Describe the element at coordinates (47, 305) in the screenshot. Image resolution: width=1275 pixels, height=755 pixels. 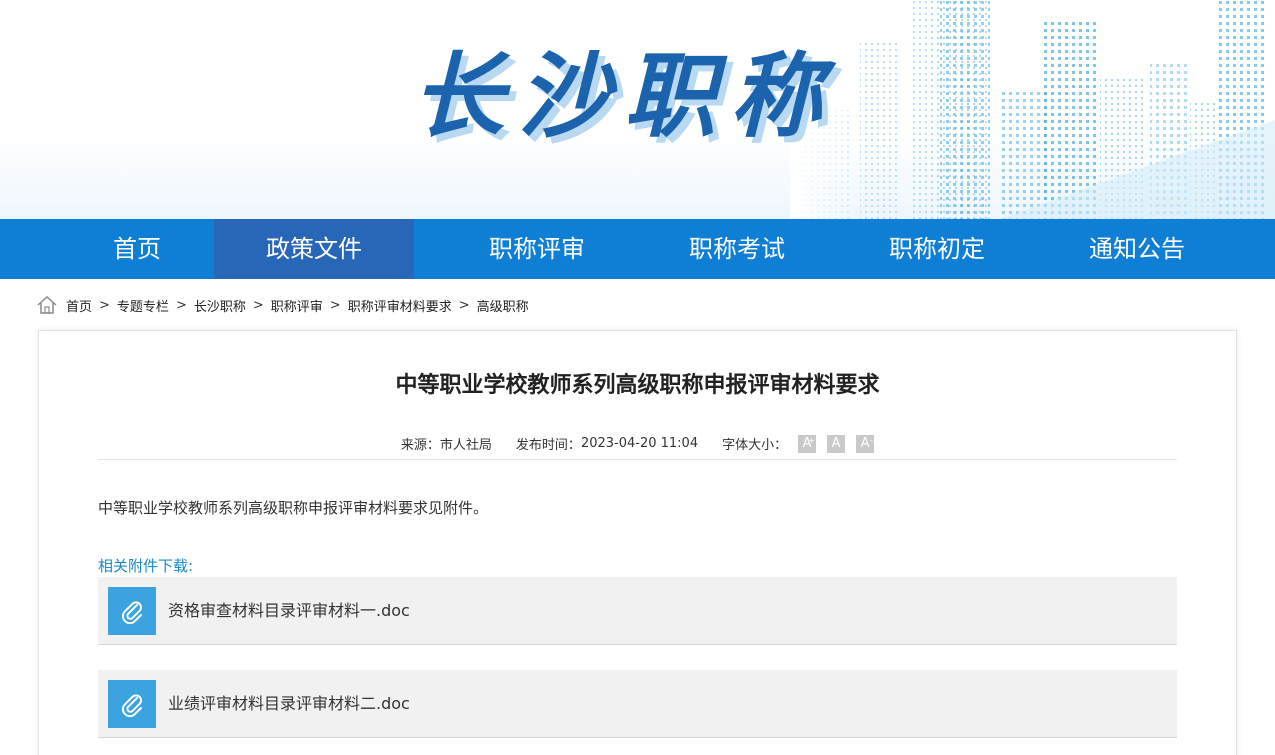
I see `home-icon` at that location.